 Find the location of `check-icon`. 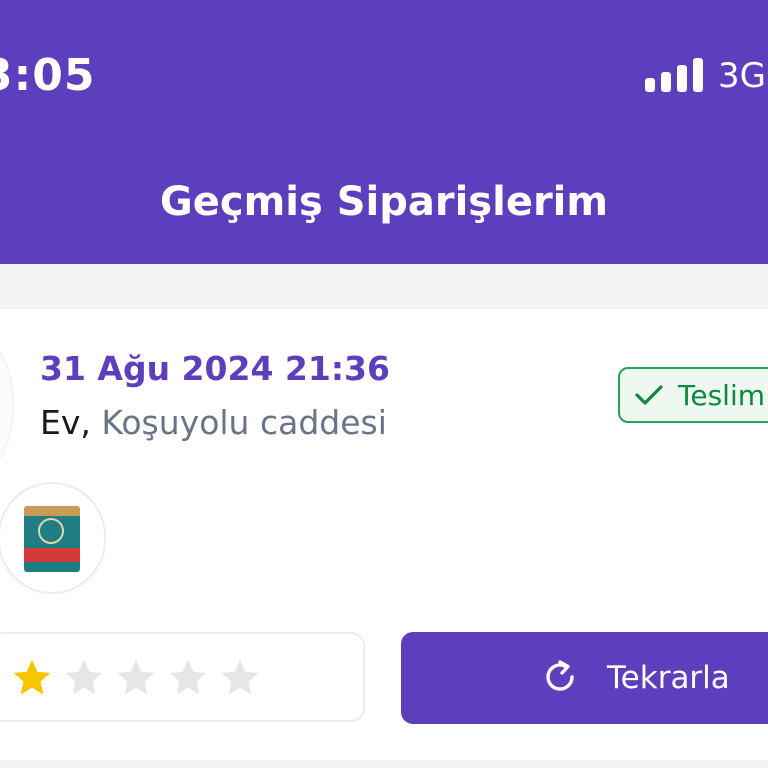

check-icon is located at coordinates (649, 395).